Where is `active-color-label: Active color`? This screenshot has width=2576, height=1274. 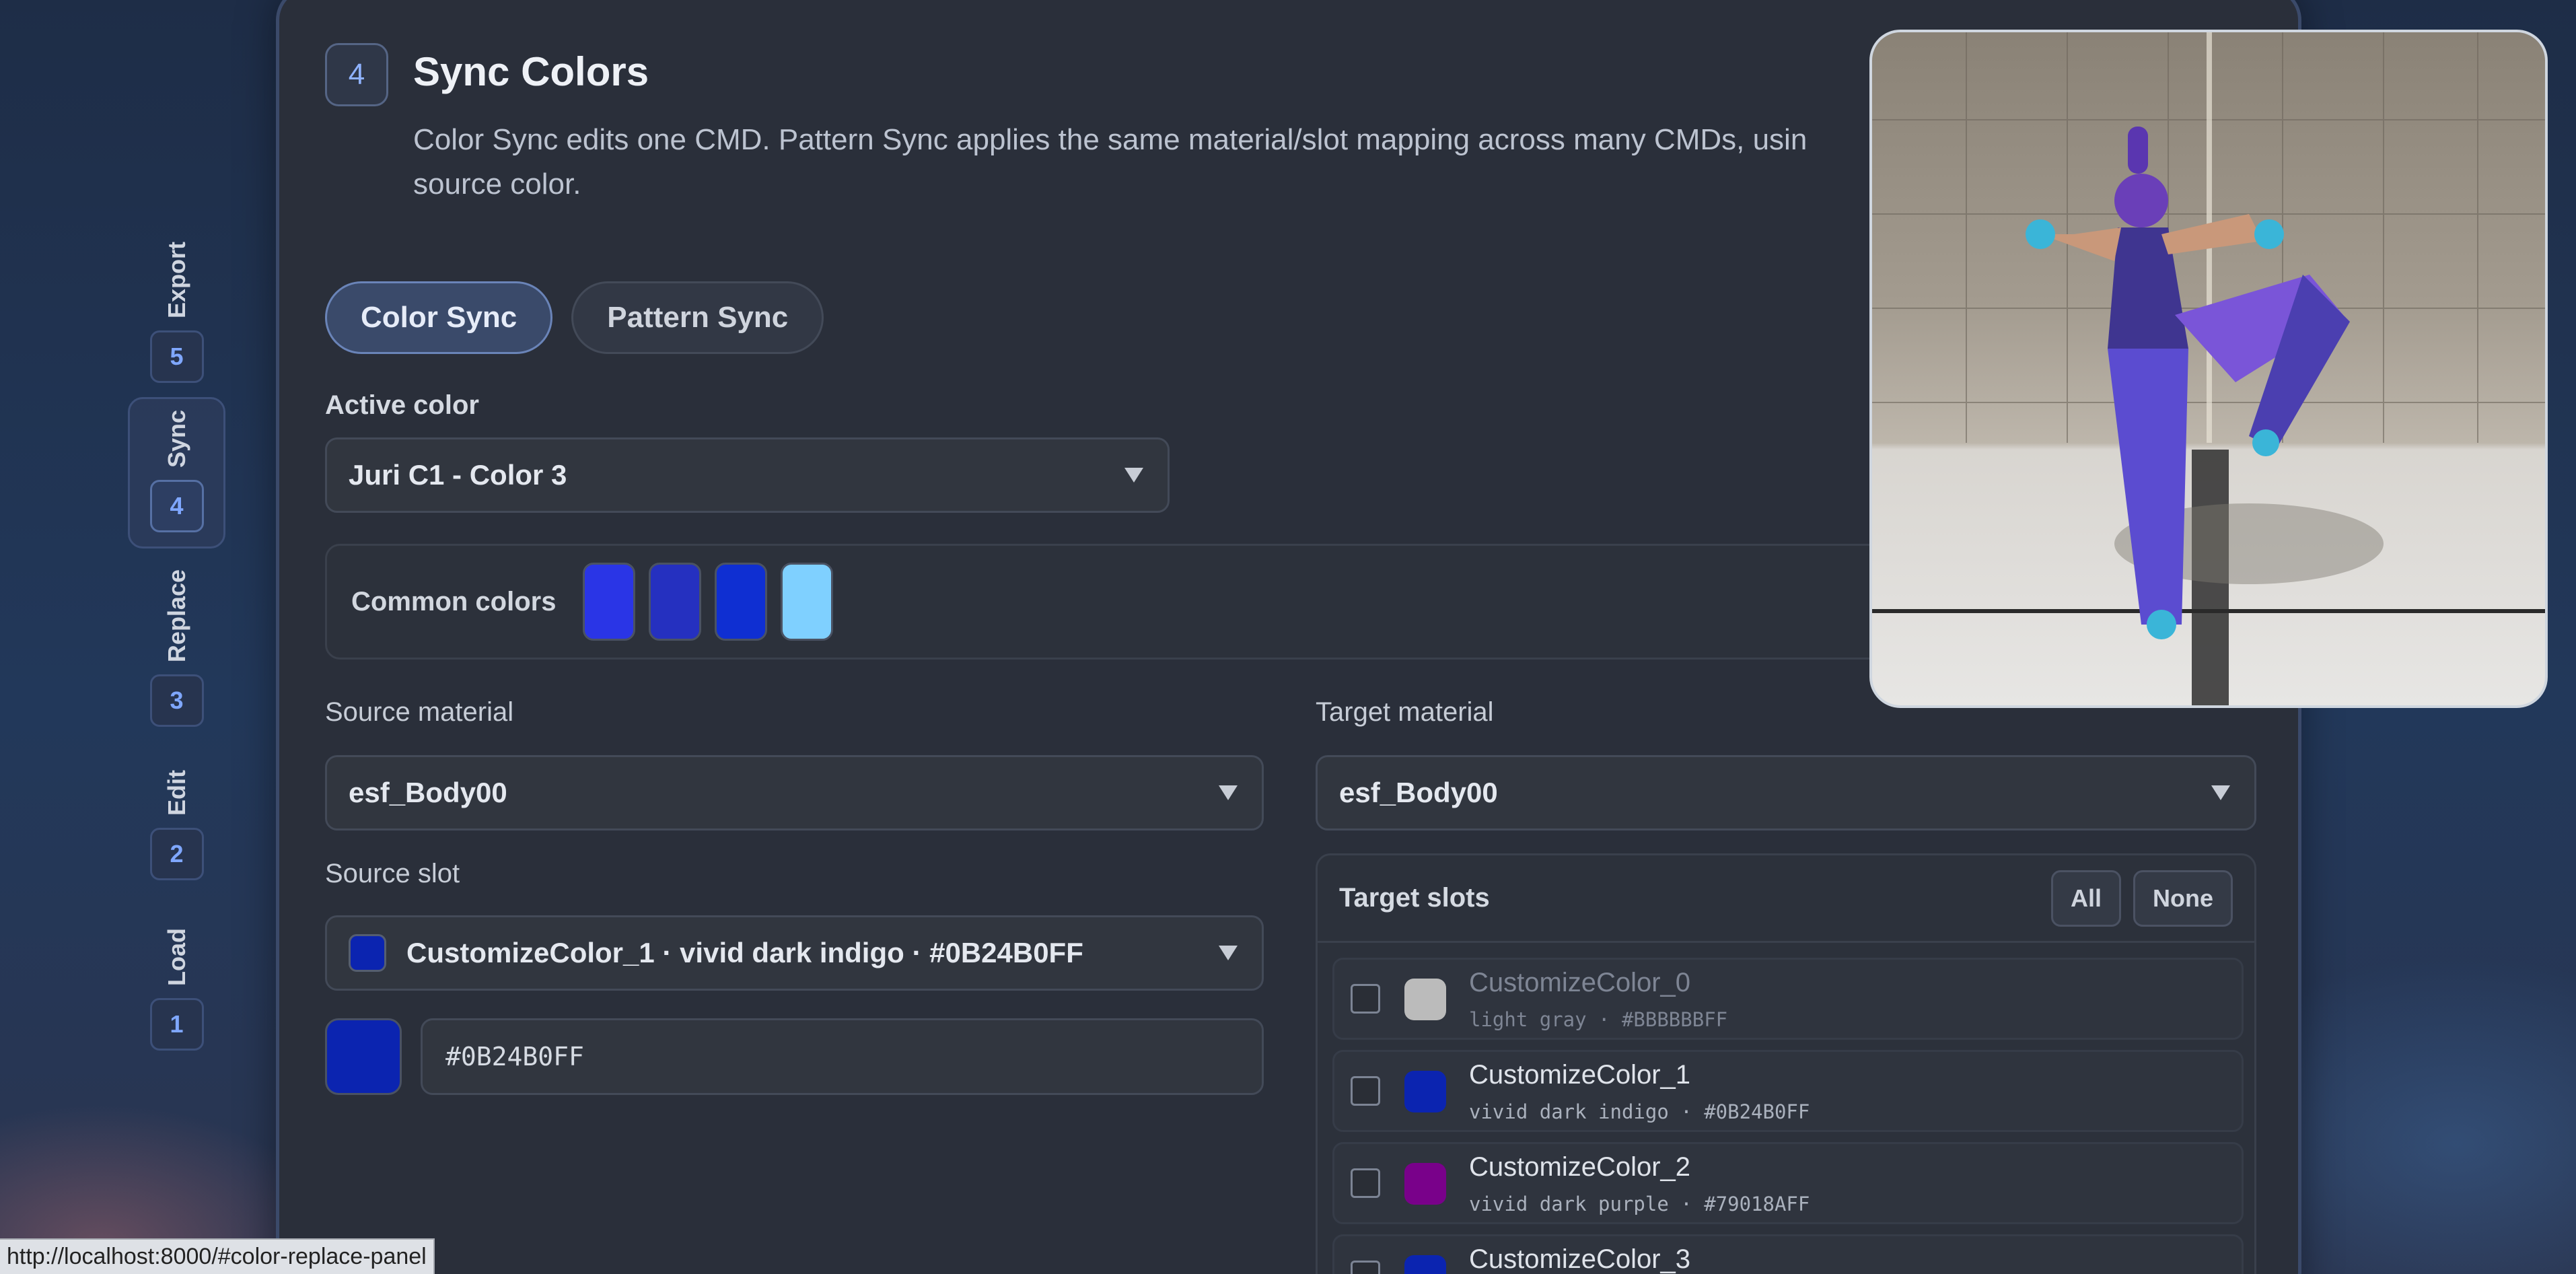 active-color-label: Active color is located at coordinates (402, 405).